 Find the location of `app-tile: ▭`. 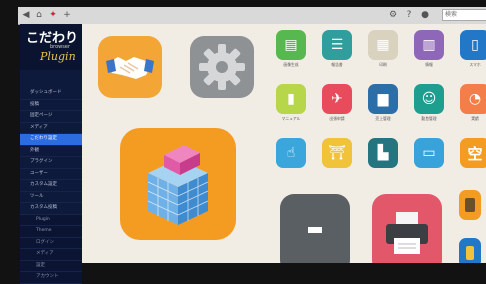

app-tile: ▭ is located at coordinates (429, 153).